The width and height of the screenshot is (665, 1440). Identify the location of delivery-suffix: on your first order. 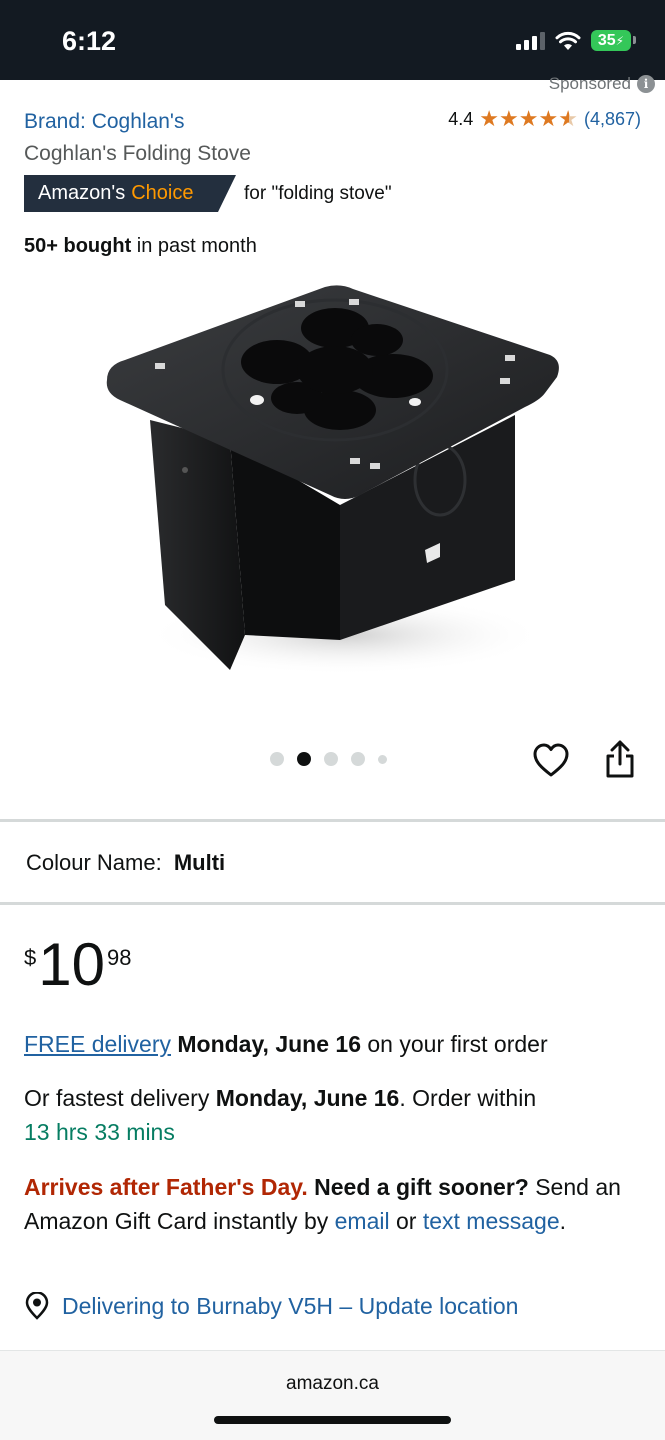
(454, 1044).